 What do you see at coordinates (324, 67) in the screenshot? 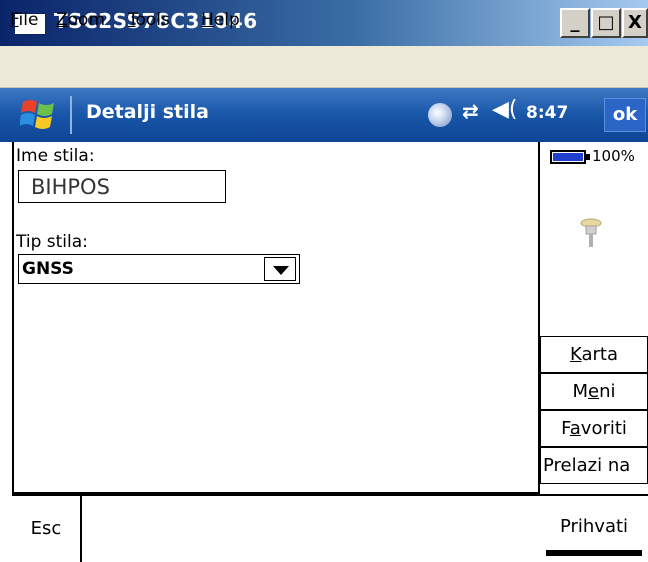
I see `menu-bar` at bounding box center [324, 67].